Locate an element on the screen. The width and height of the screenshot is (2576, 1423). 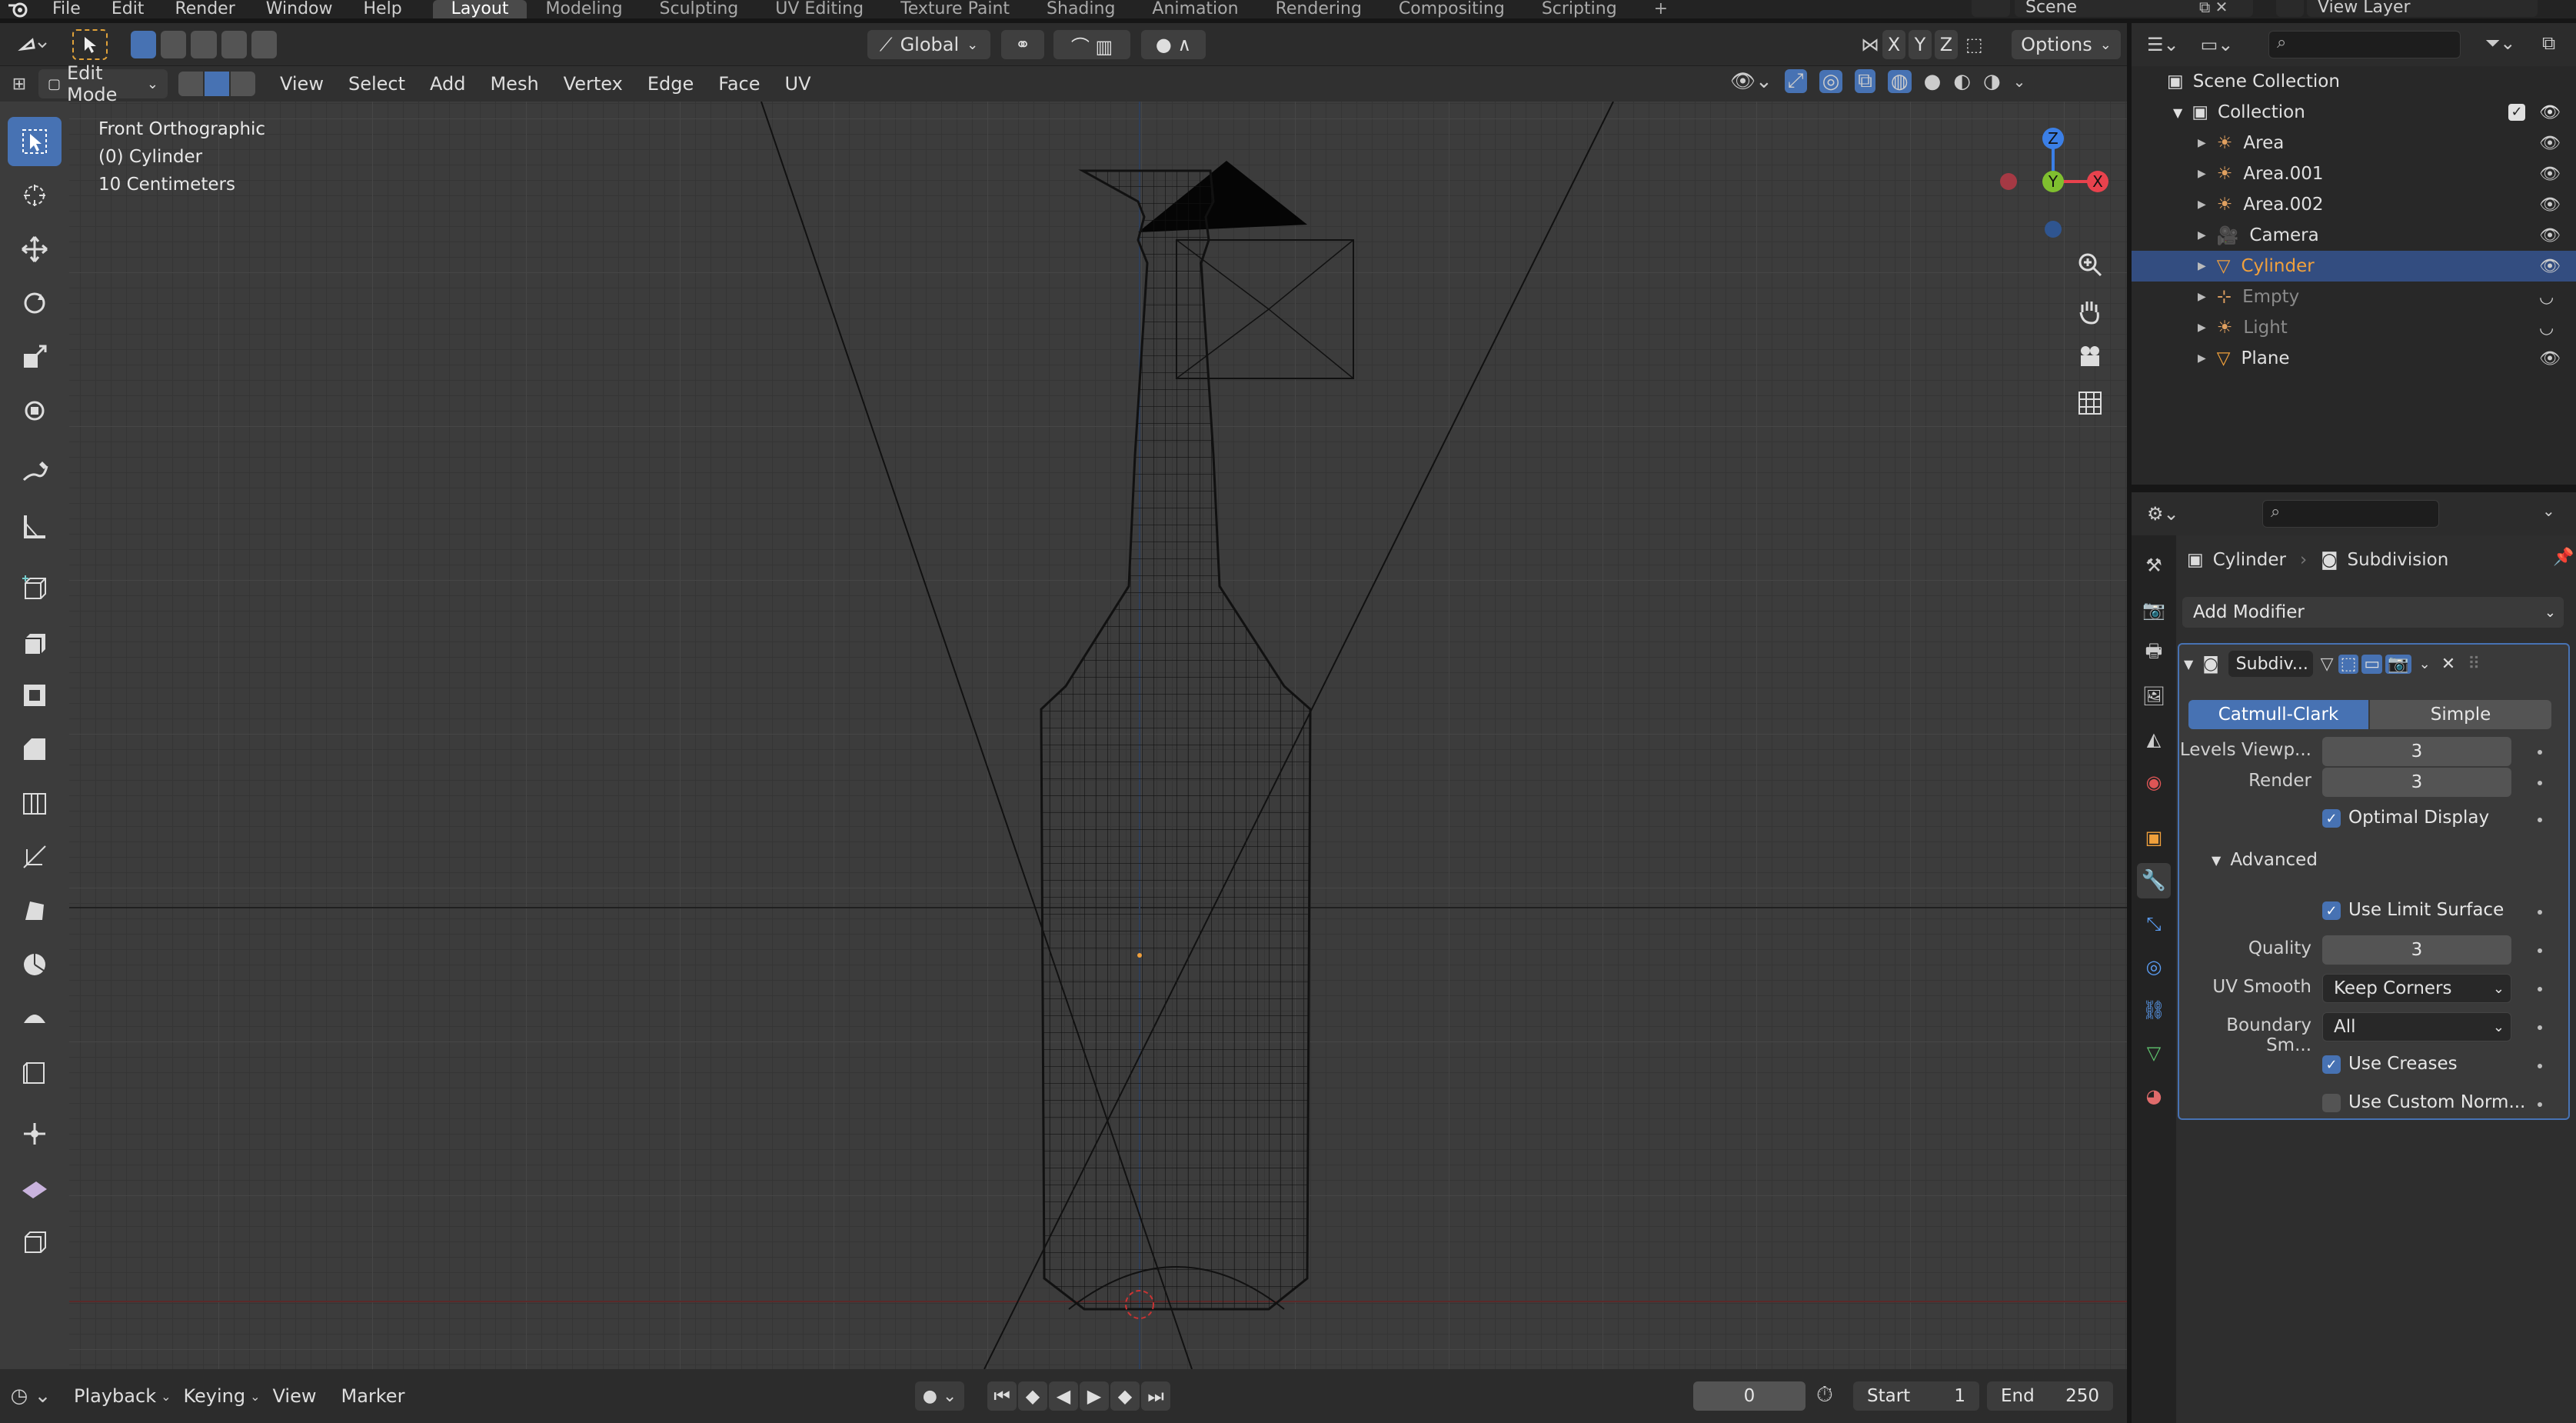
physics-tab-icon: ◎ is located at coordinates (2154, 967).